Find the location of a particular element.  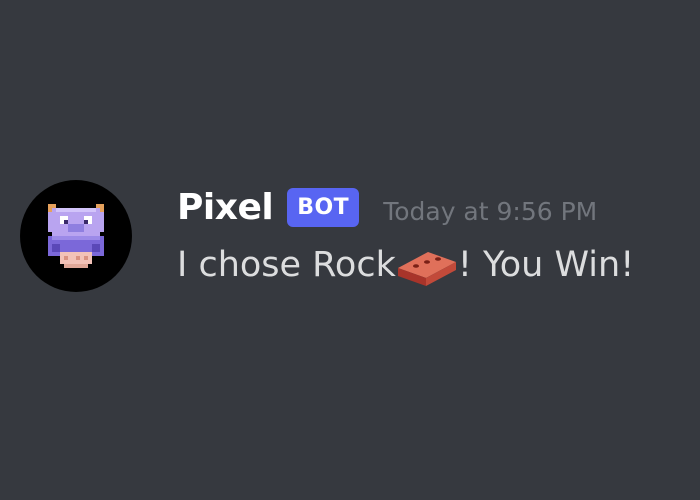

message-text: I chose Rock ! You Win! is located at coordinates (432, 265).